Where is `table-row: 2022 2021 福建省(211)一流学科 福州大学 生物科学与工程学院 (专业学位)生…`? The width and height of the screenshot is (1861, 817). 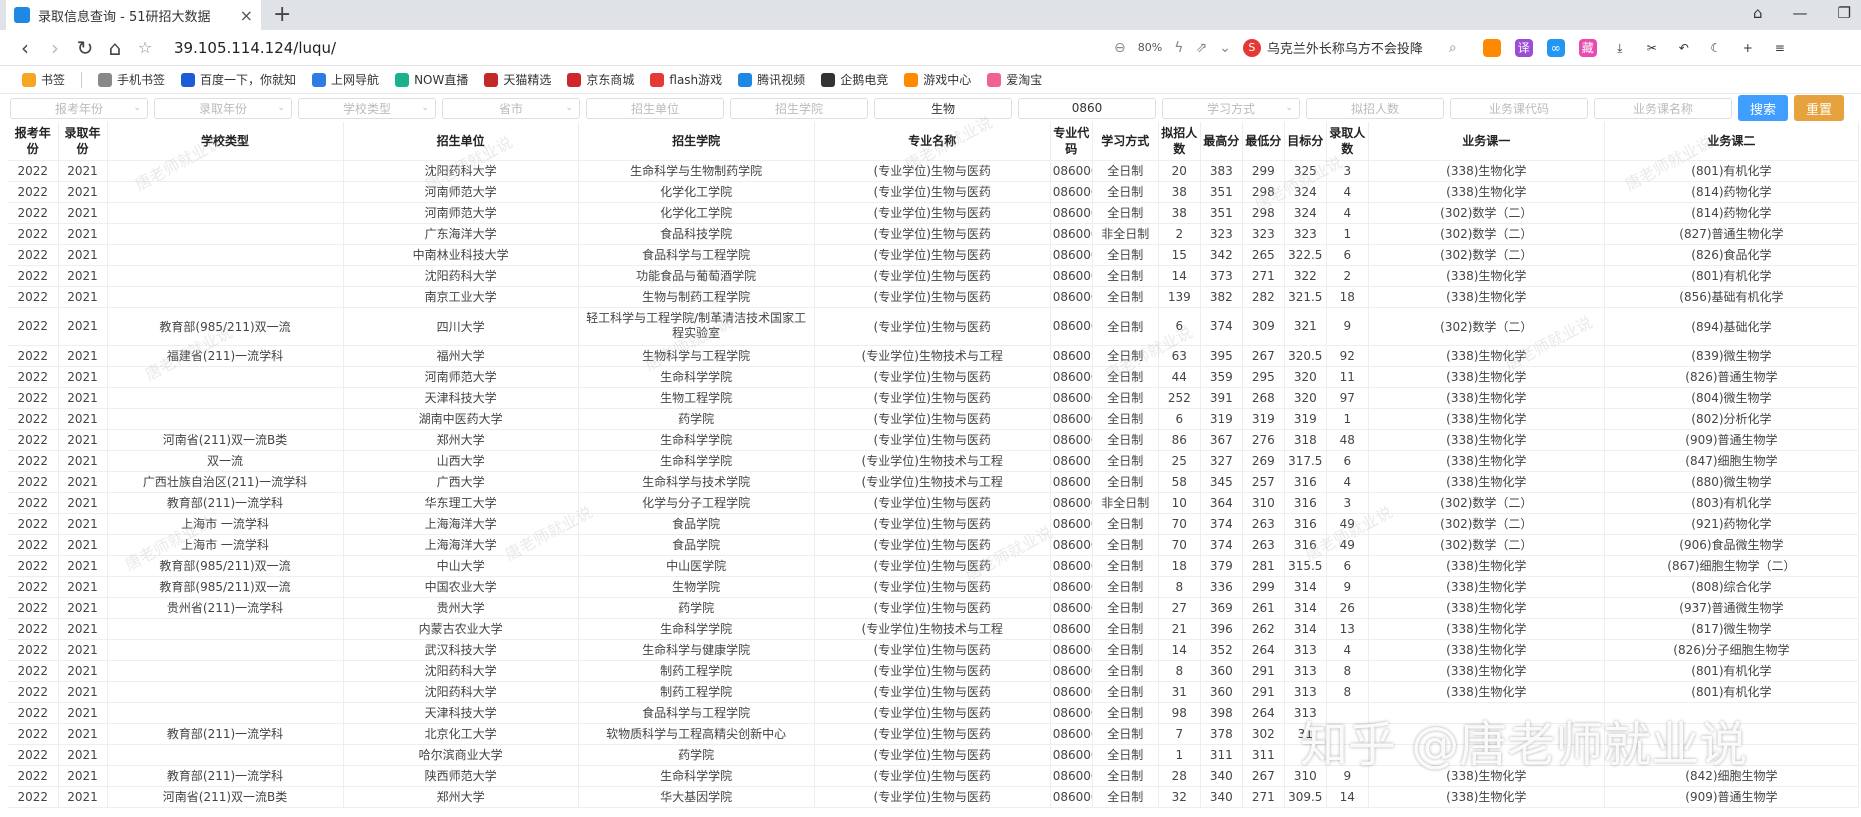 table-row: 2022 2021 福建省(211)一流学科 福州大学 生物科学与工程学院 (专业学位)生… is located at coordinates (934, 356).